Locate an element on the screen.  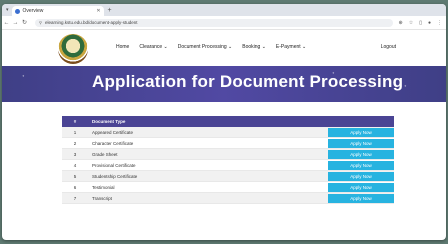
back-icon: ← is located at coordinates (6, 23).